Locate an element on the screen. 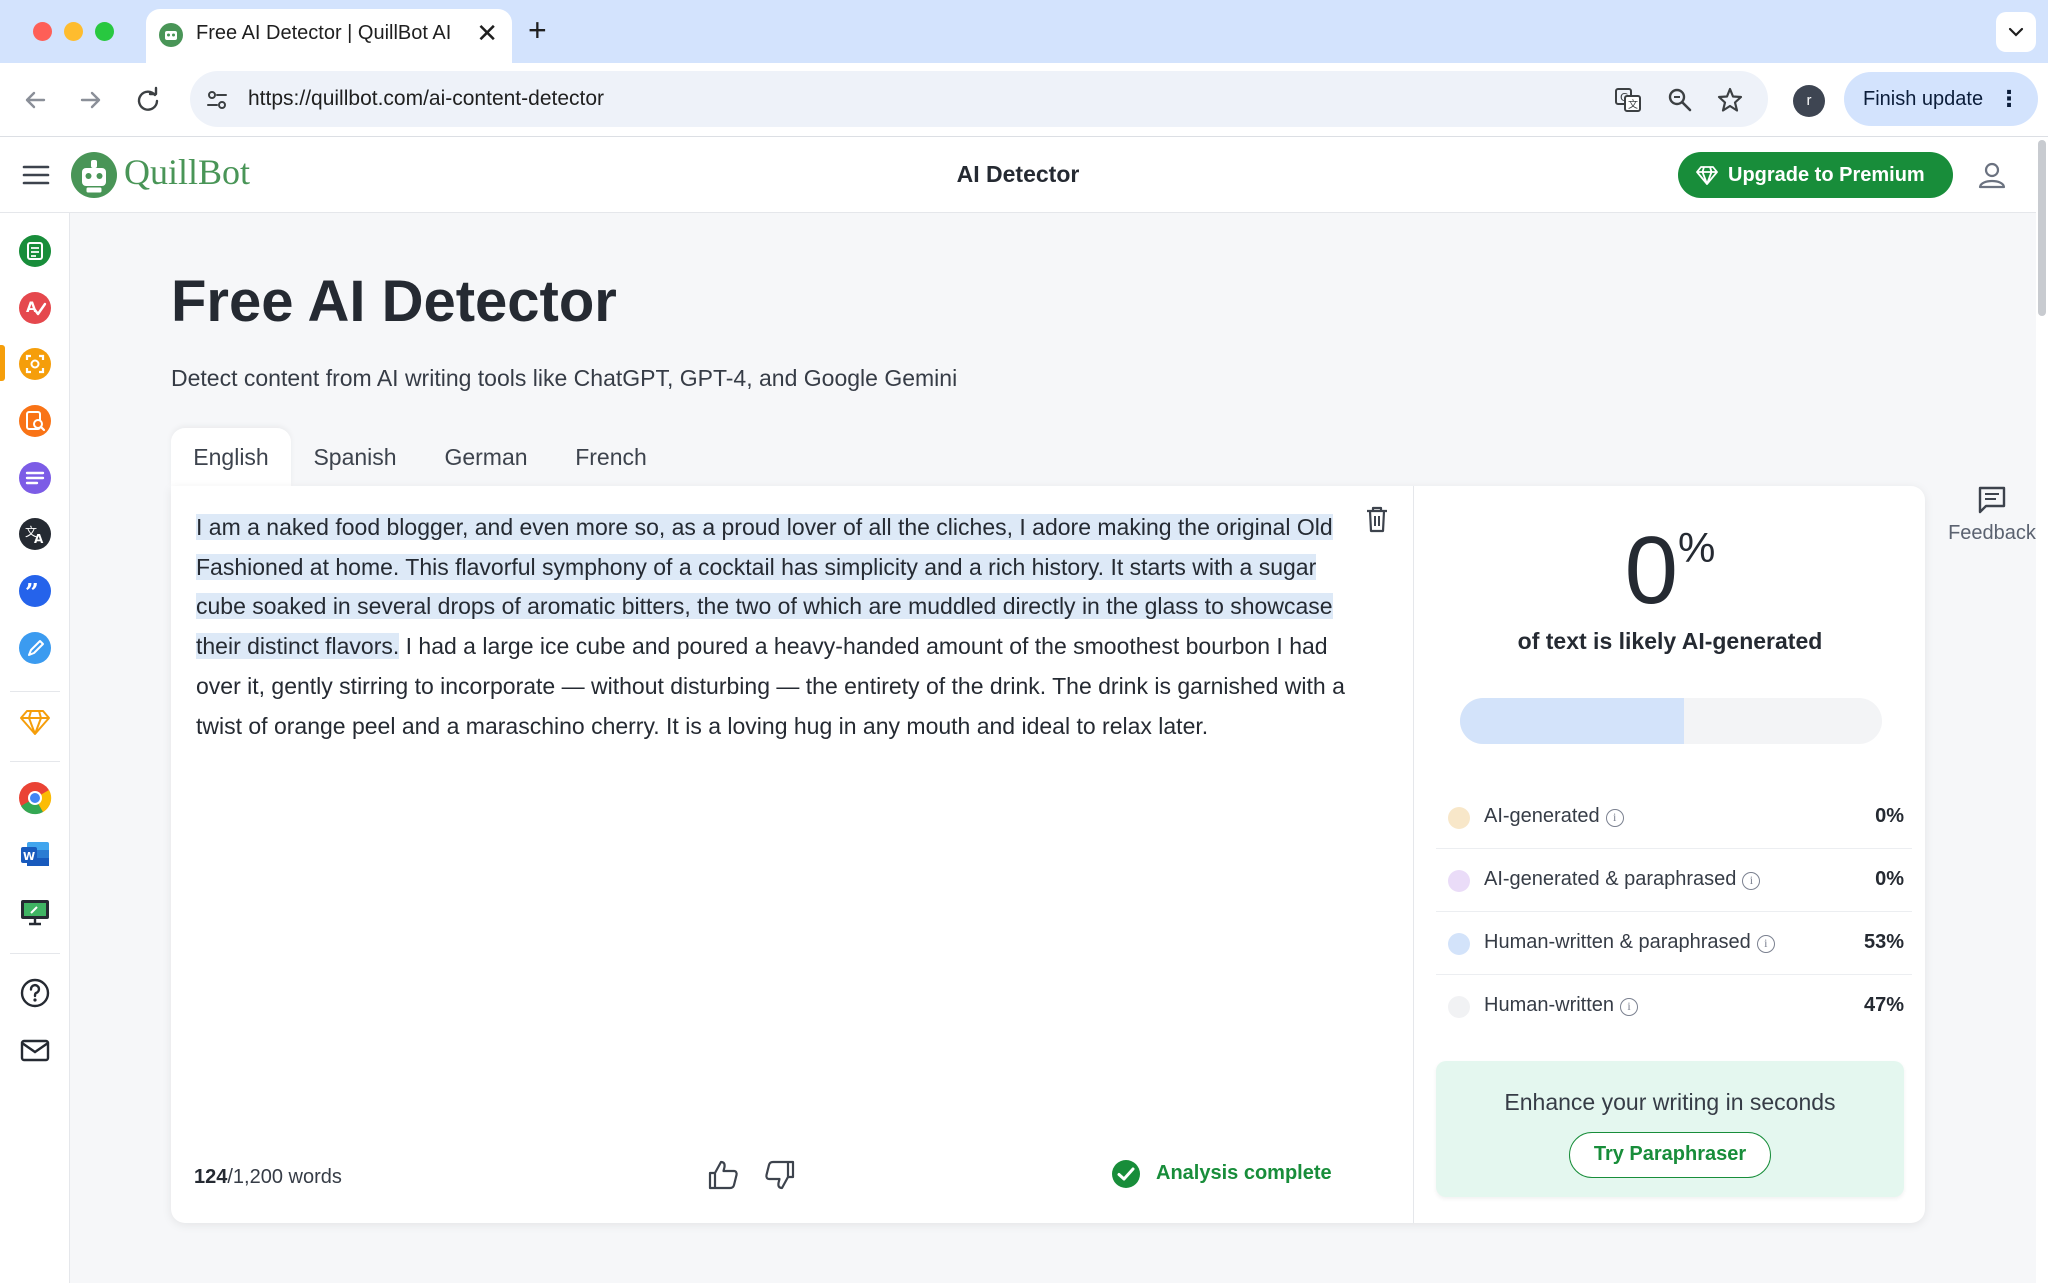 This screenshot has width=2048, height=1283. thumbs-up-icon is located at coordinates (723, 1175).